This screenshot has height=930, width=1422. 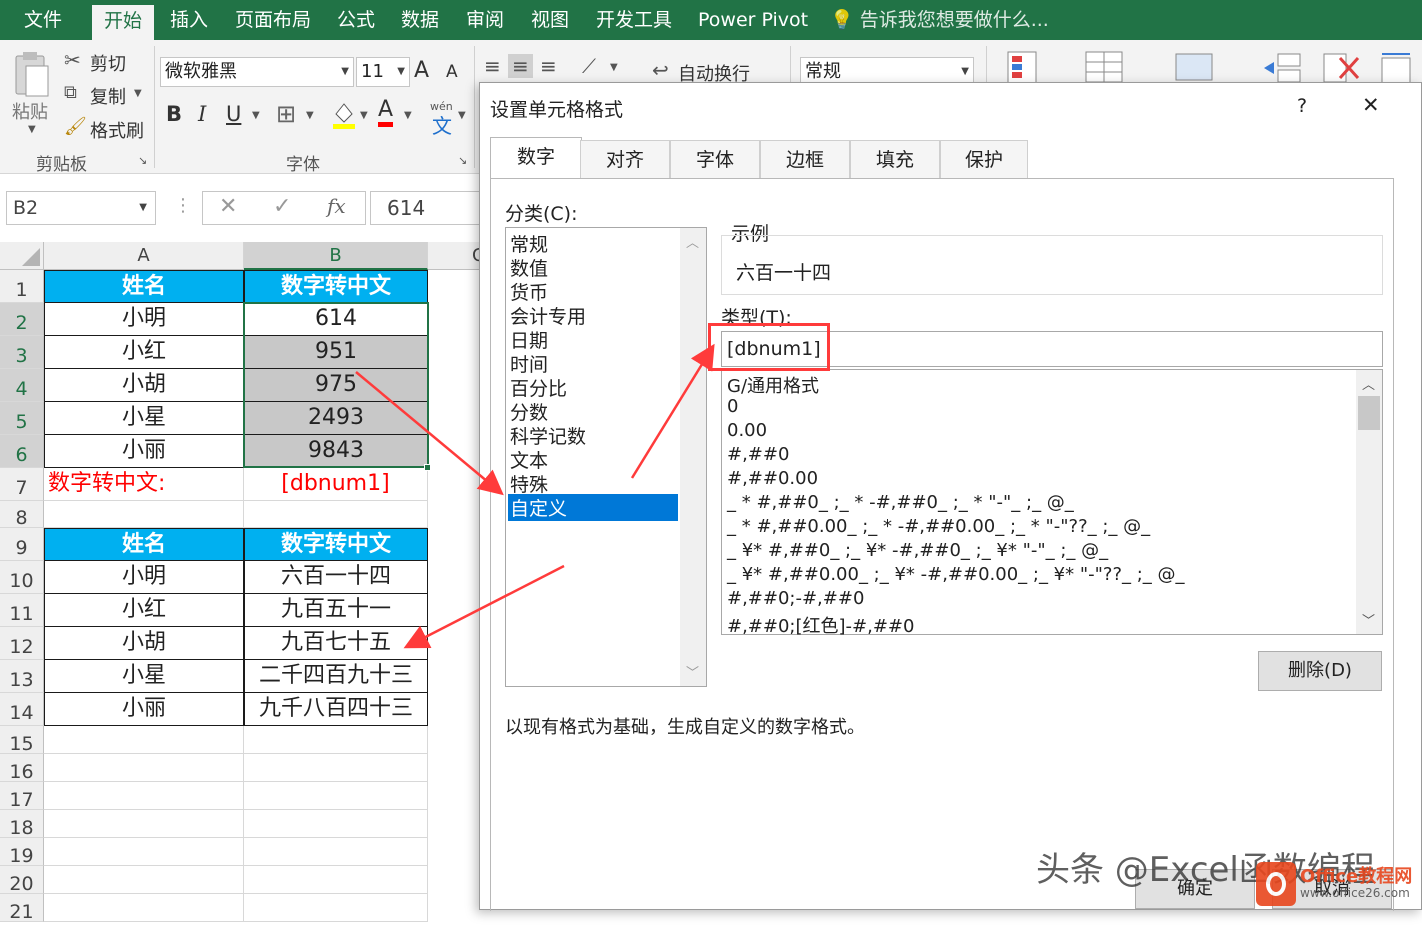 What do you see at coordinates (22, 577) in the screenshot?
I see `row-header-10: 10` at bounding box center [22, 577].